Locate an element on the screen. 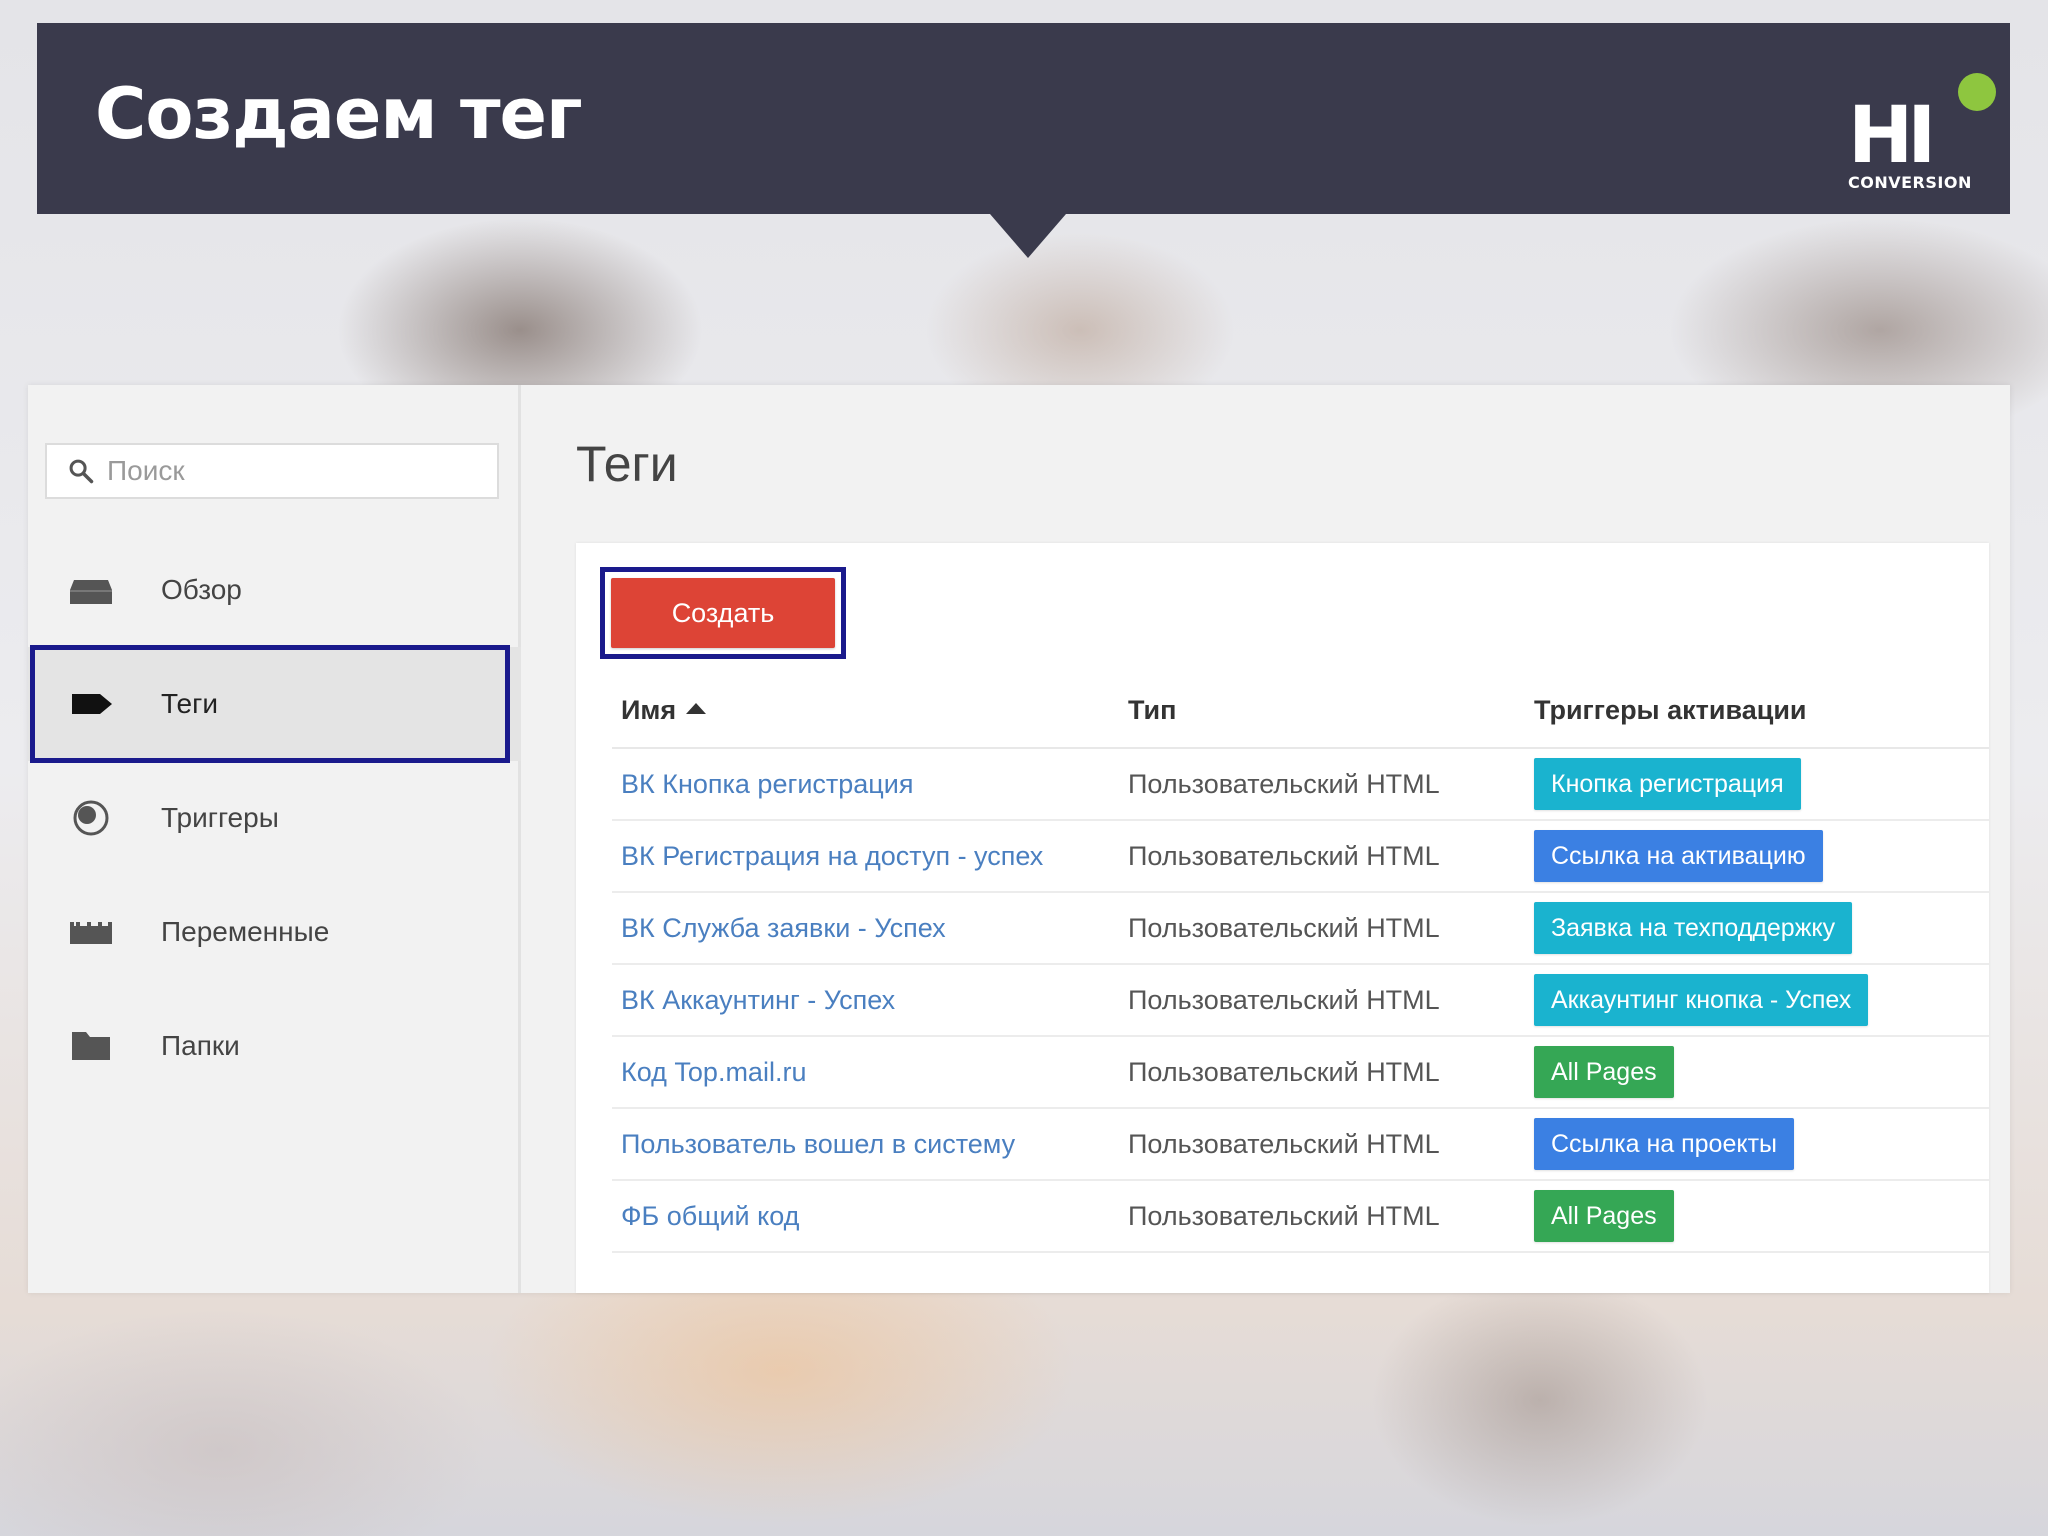 The image size is (2048, 1536). search-input is located at coordinates (287, 471).